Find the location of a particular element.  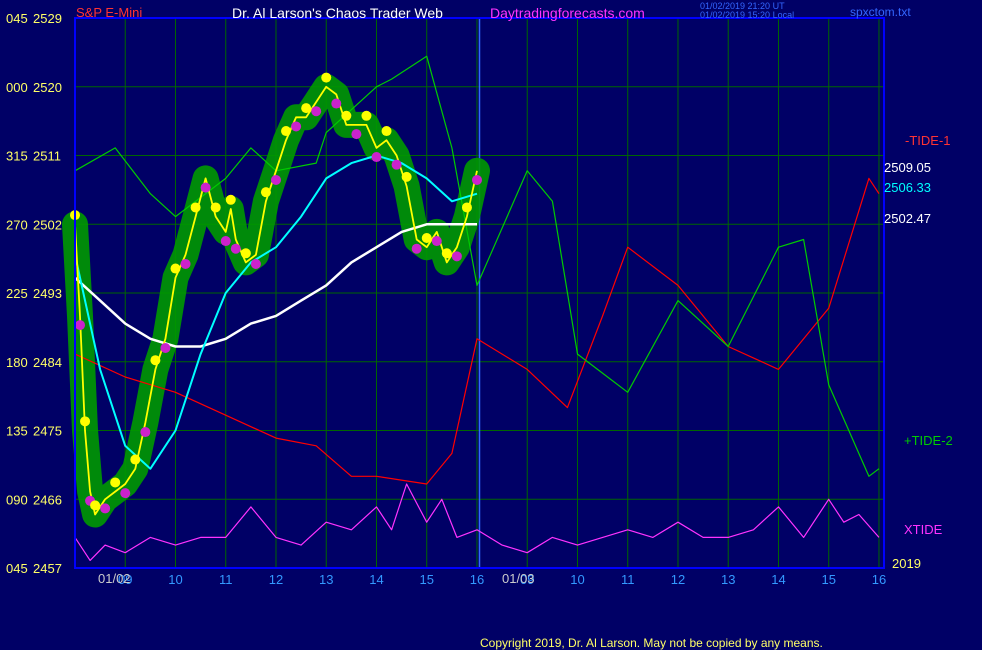

y-tick-price: 2529 is located at coordinates (47, 18).